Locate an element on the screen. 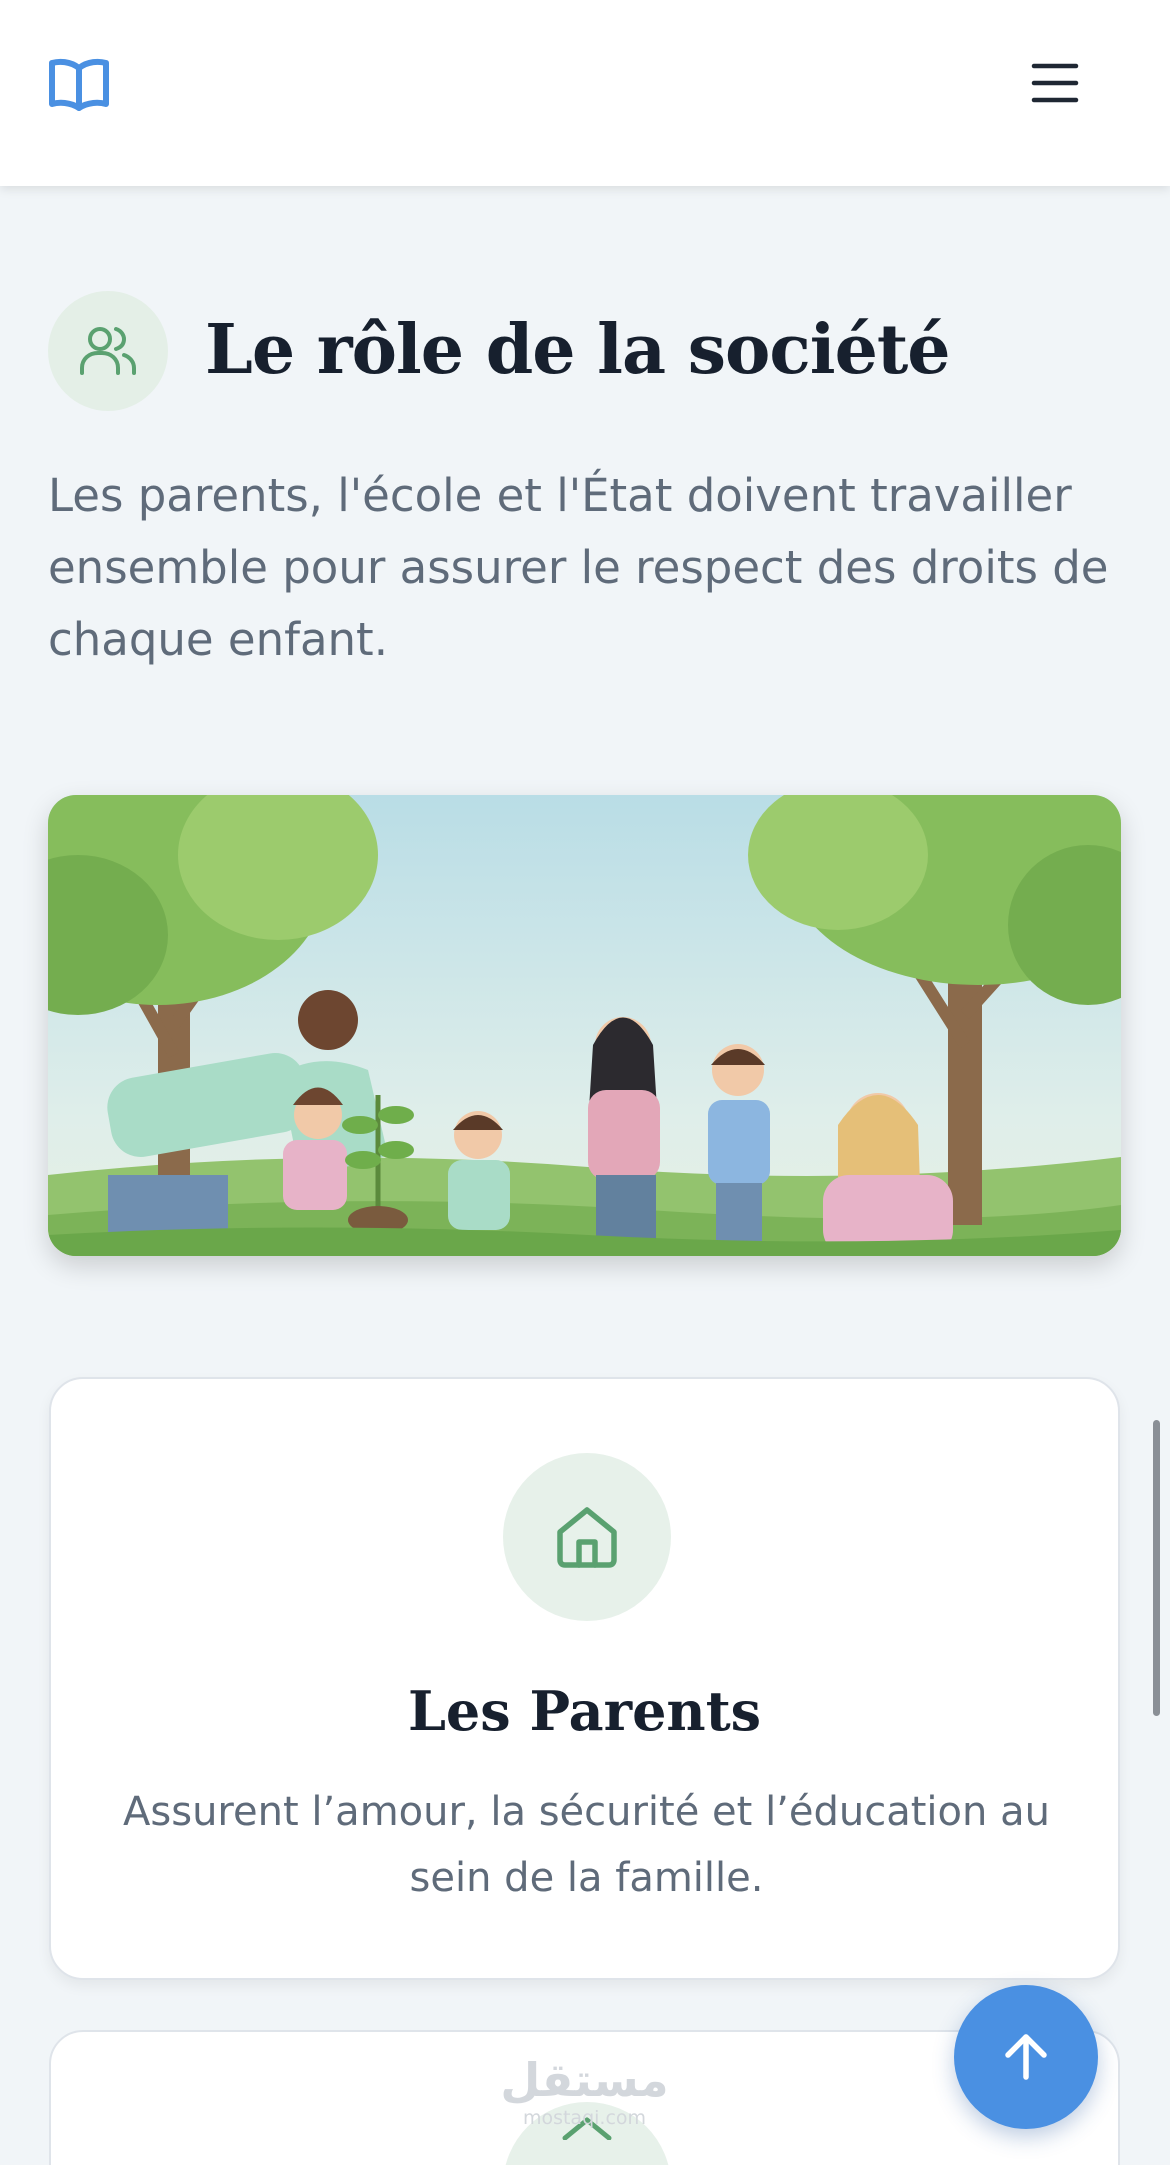 This screenshot has height=2165, width=1170. watermark-url: mostaqi.com is located at coordinates (584, 2118).